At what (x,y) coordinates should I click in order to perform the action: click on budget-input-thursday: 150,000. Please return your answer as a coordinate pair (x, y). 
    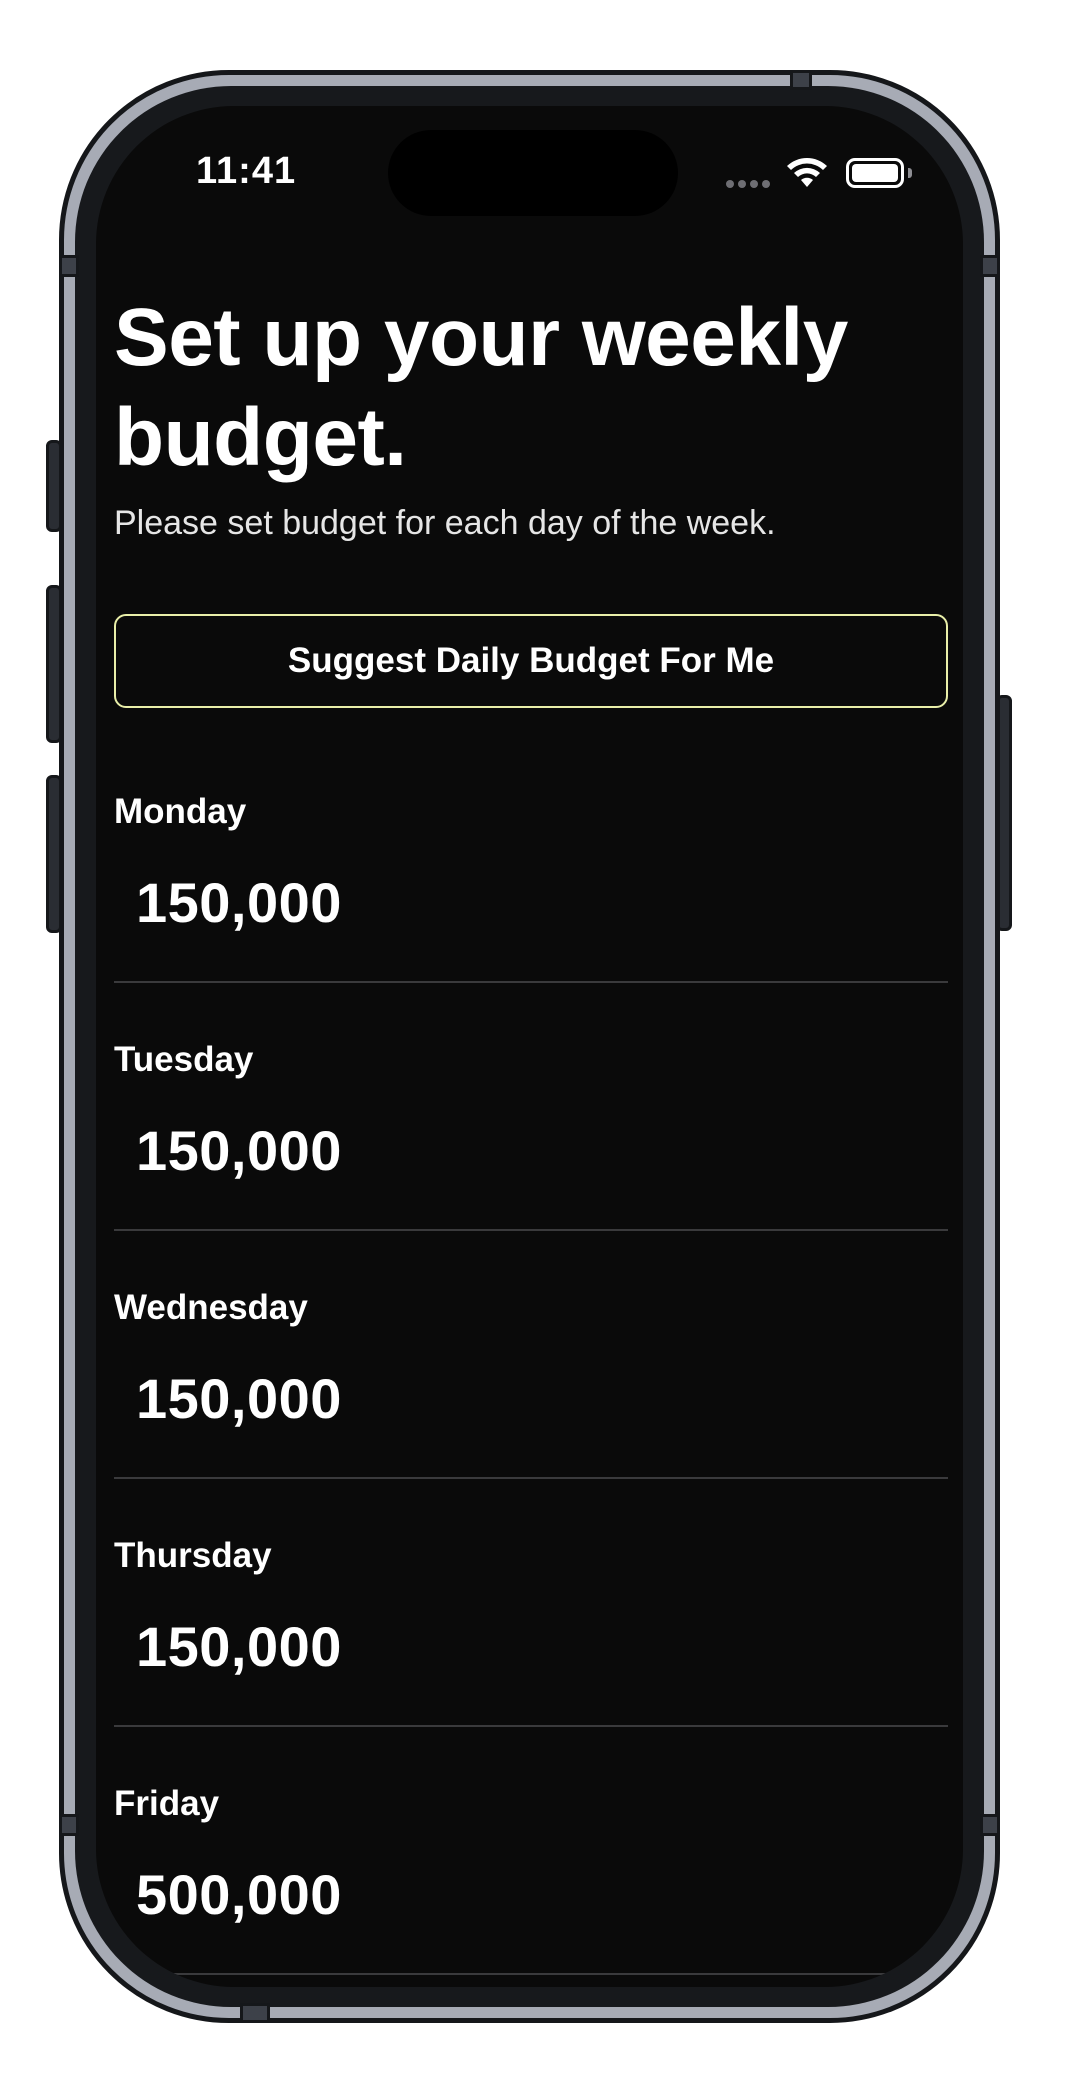
    Looking at the image, I should click on (239, 1646).